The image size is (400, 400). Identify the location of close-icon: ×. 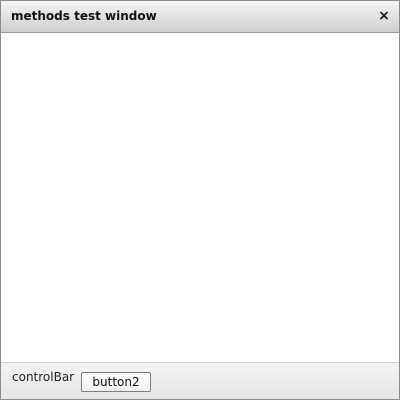
(384, 16).